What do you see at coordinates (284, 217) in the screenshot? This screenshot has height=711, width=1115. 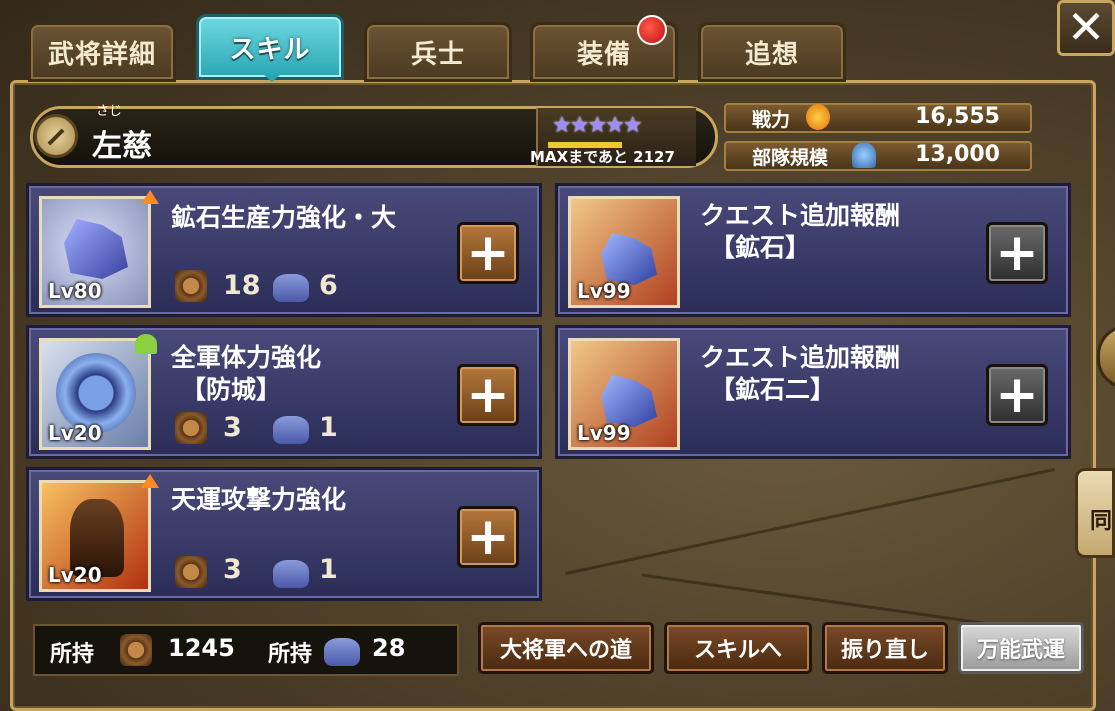 I see `skill-title: 鉱石生産力強化・大` at bounding box center [284, 217].